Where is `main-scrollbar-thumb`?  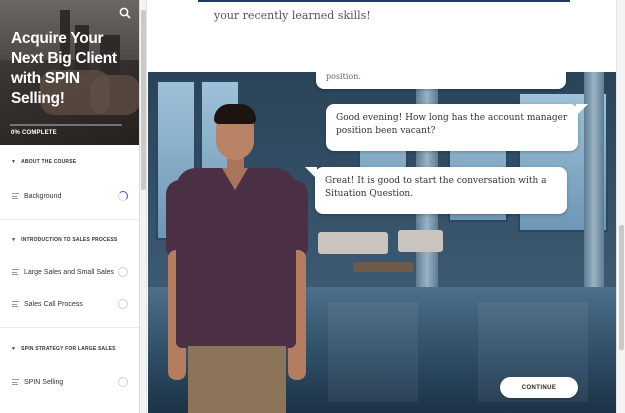 main-scrollbar-thumb is located at coordinates (621, 287).